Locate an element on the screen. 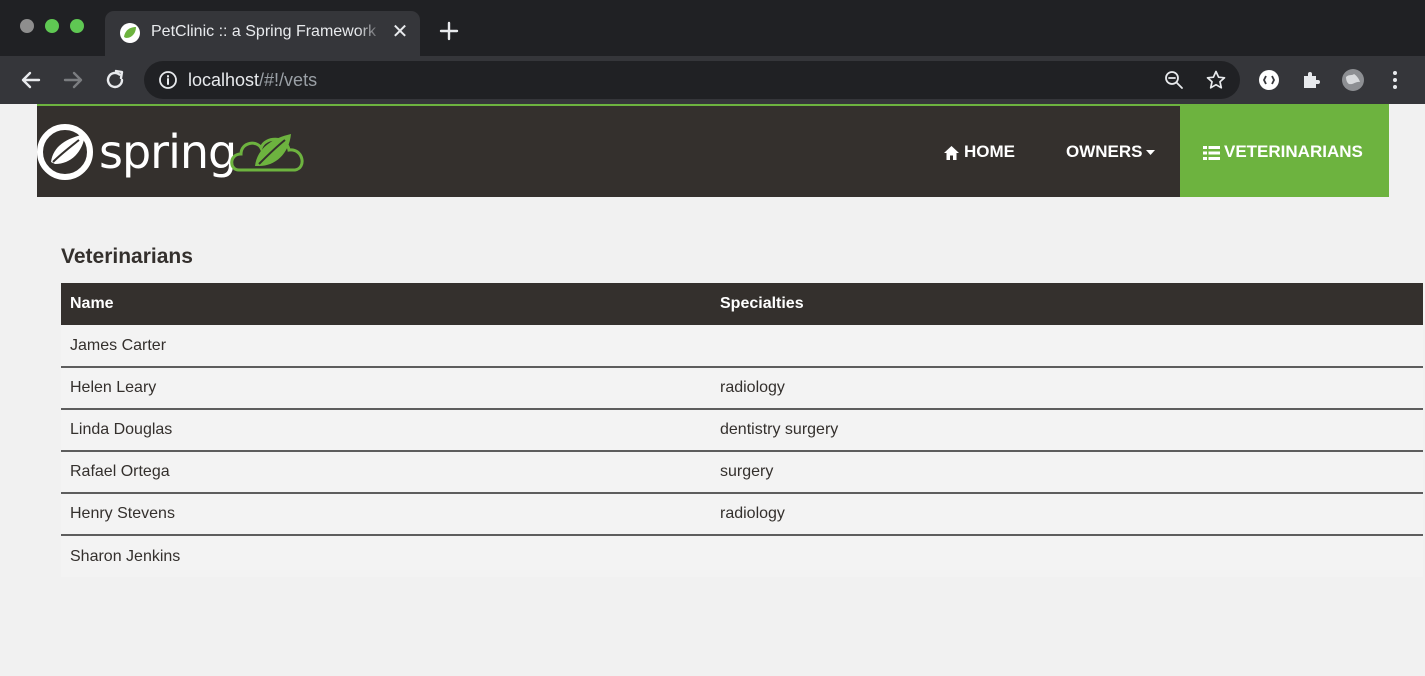 The image size is (1425, 676). site-navbar: spring HOME OWNERS VETERINARIANS is located at coordinates (713, 151).